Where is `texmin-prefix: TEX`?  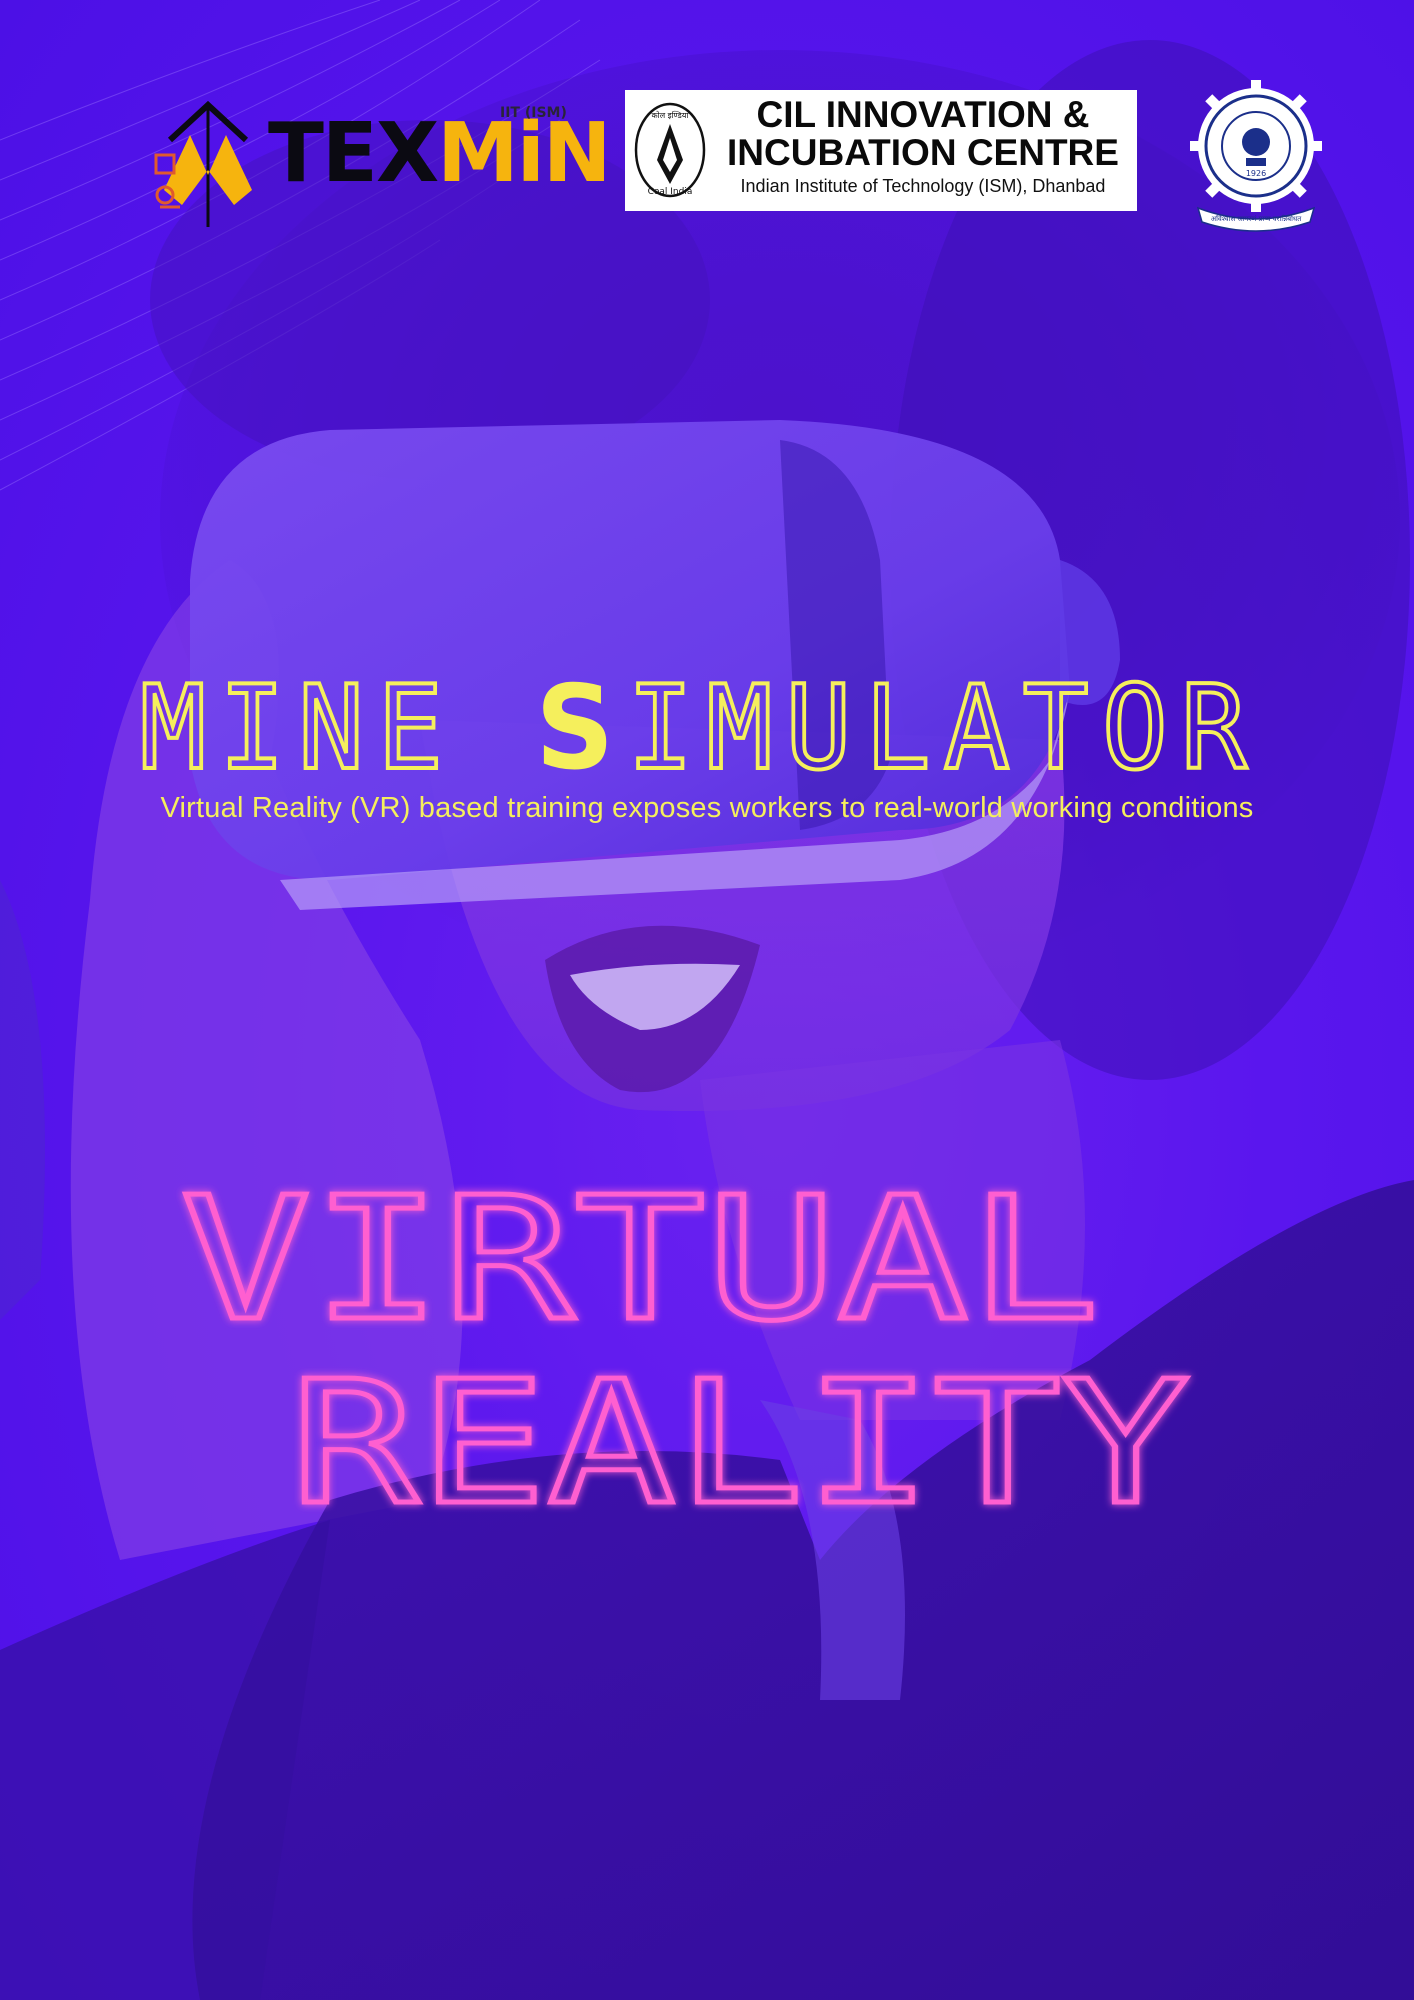 texmin-prefix: TEX is located at coordinates (353, 153).